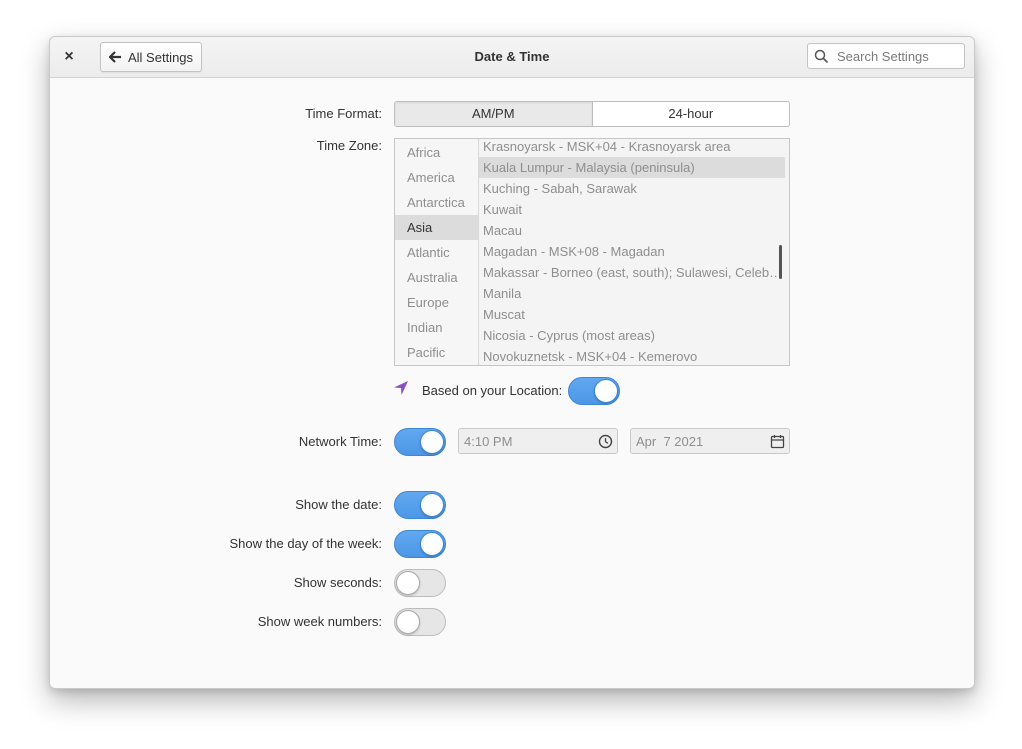 The width and height of the screenshot is (1022, 749). I want to click on show-seconds-label: Show seconds:, so click(337, 582).